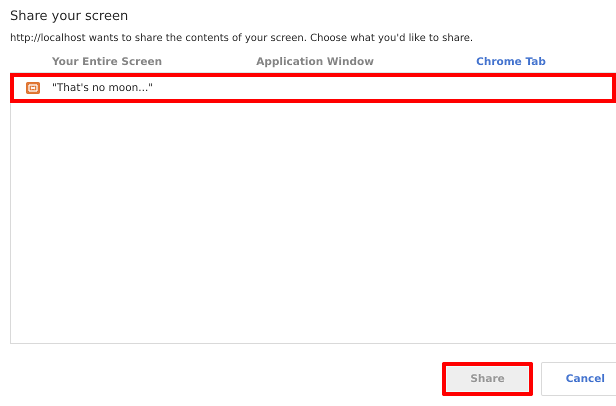  What do you see at coordinates (313, 88) in the screenshot?
I see `tab-list-item: "That's no moon..."` at bounding box center [313, 88].